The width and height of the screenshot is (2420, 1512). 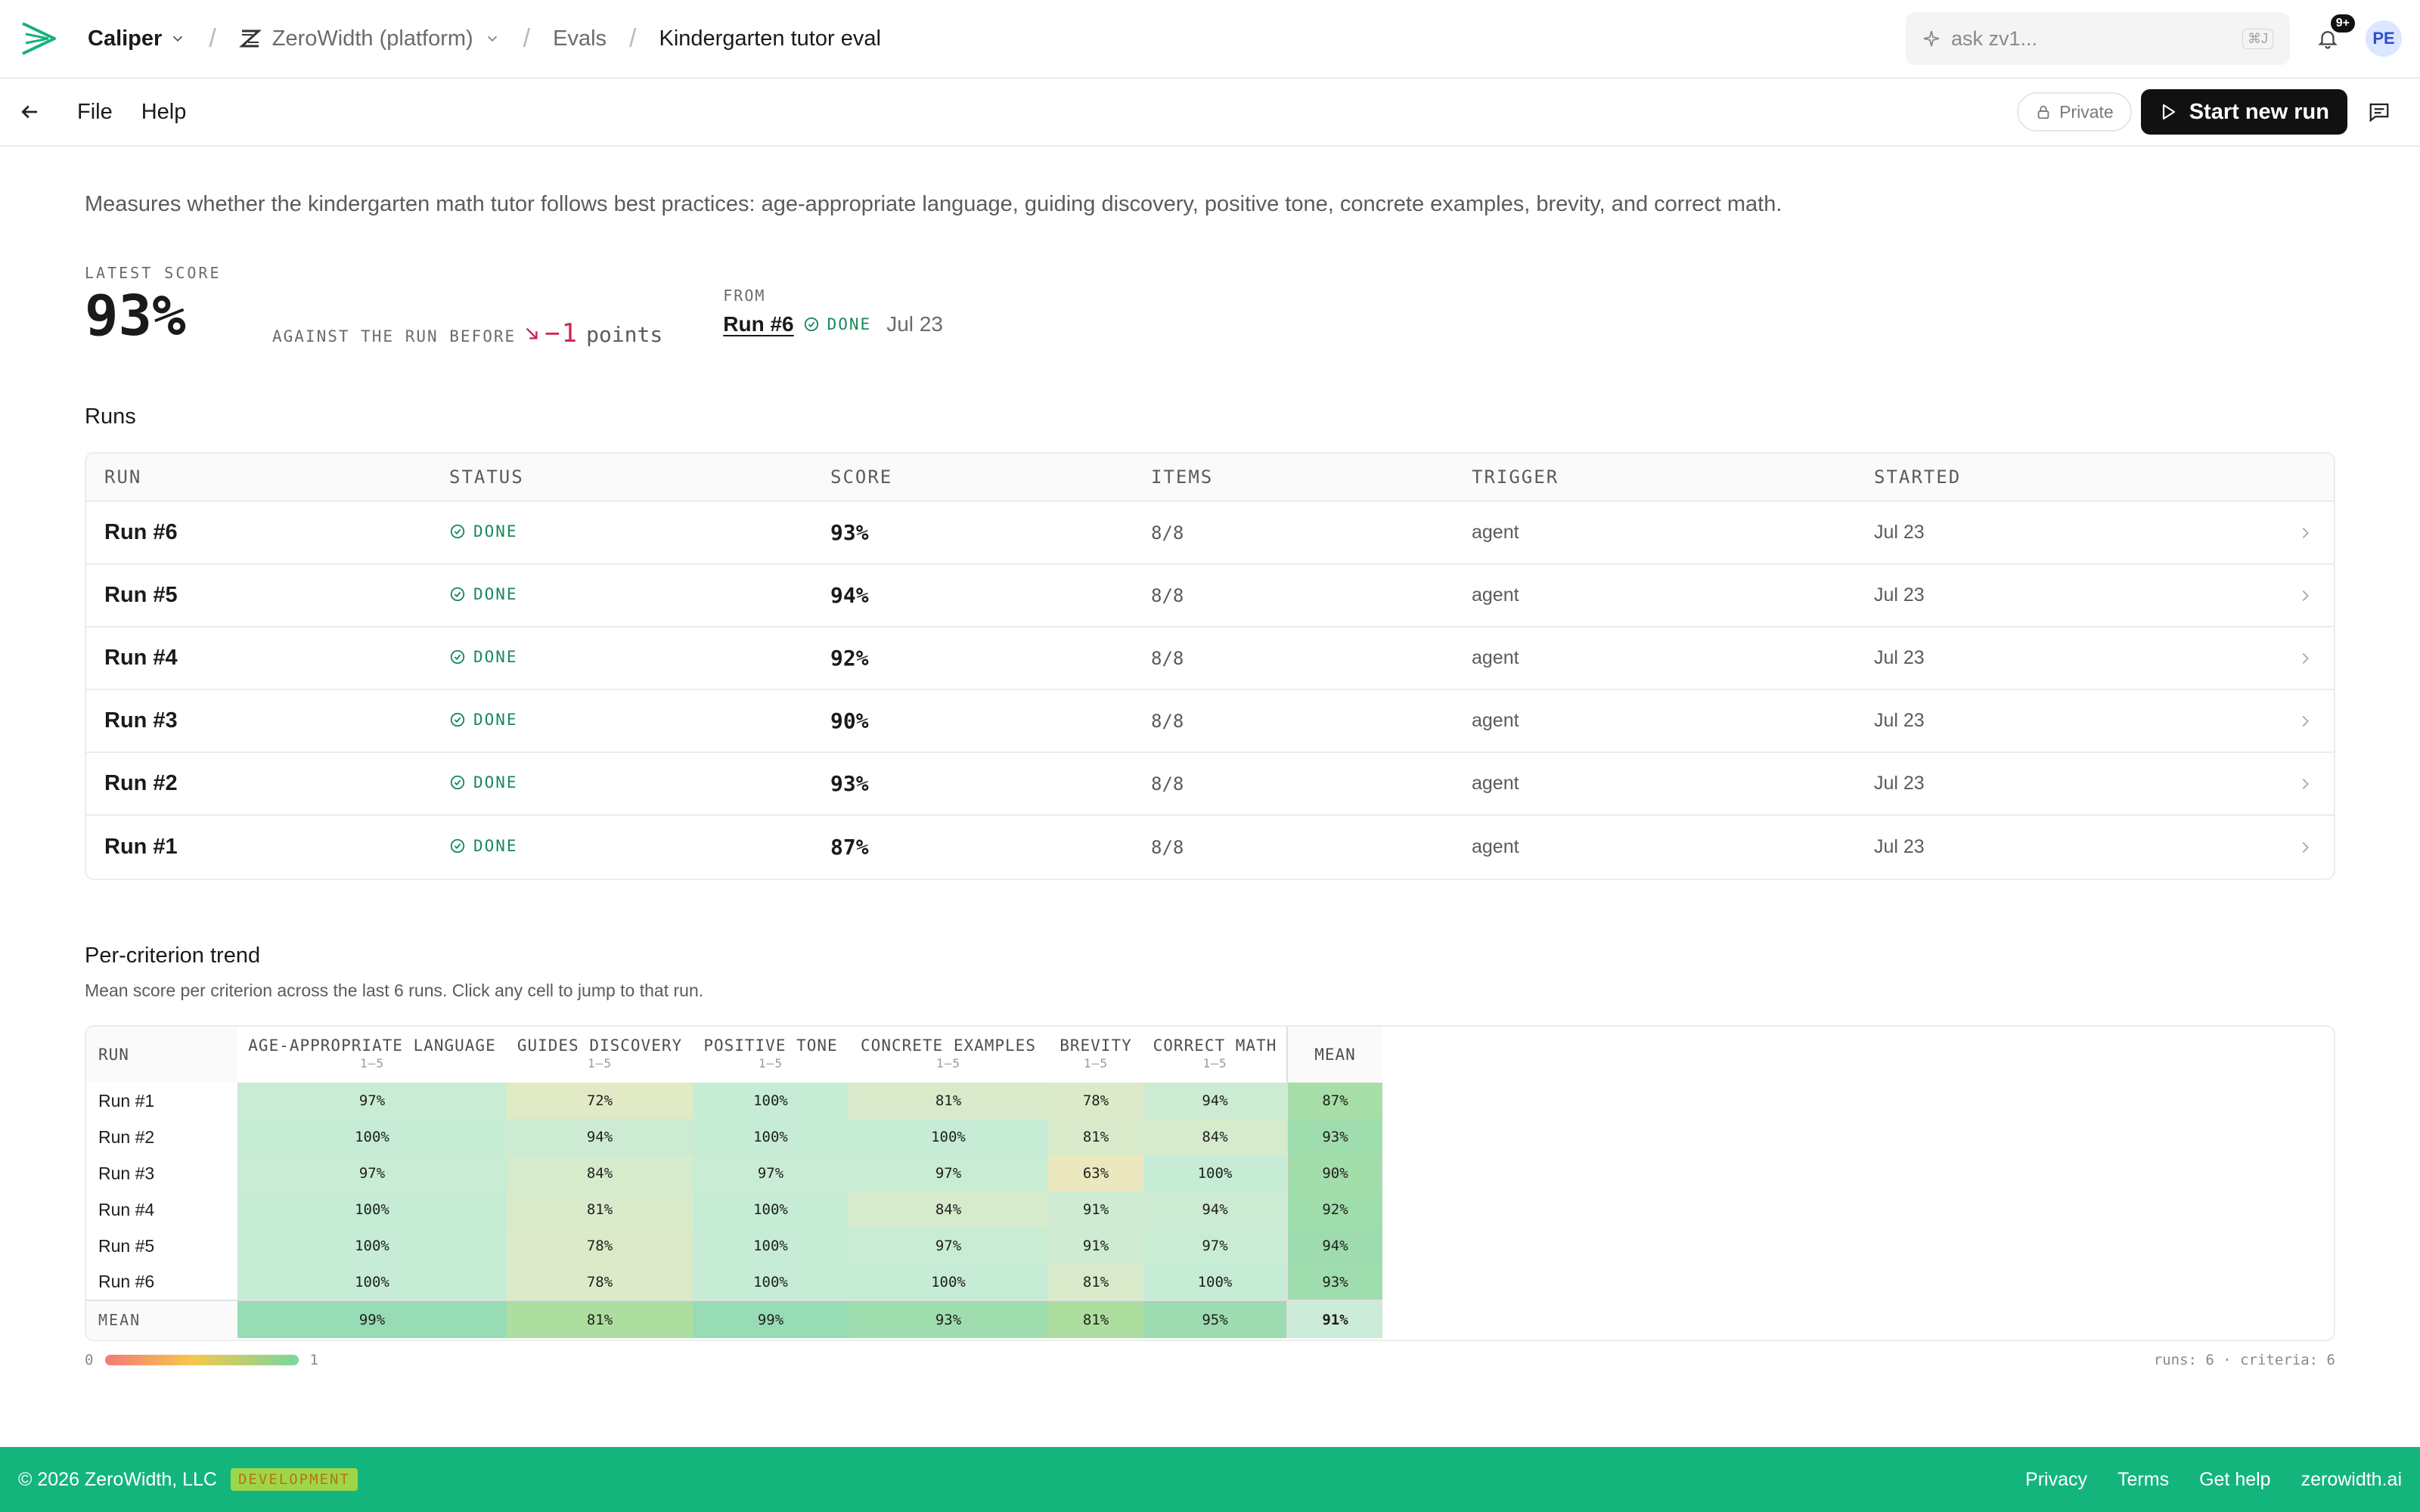 What do you see at coordinates (137, 38) in the screenshot?
I see `app-switcher: Caliper` at bounding box center [137, 38].